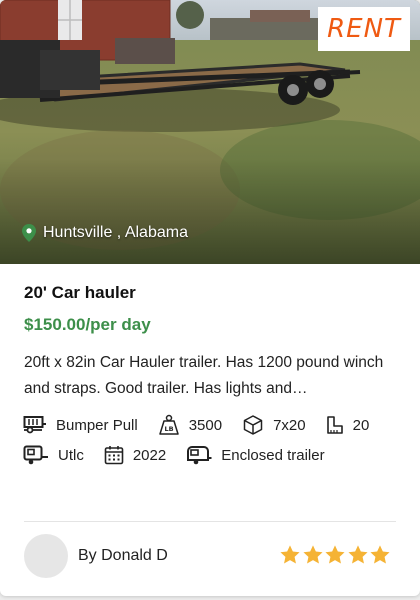 Image resolution: width=420 pixels, height=600 pixels. I want to click on spec-size-value: 7x20, so click(289, 425).